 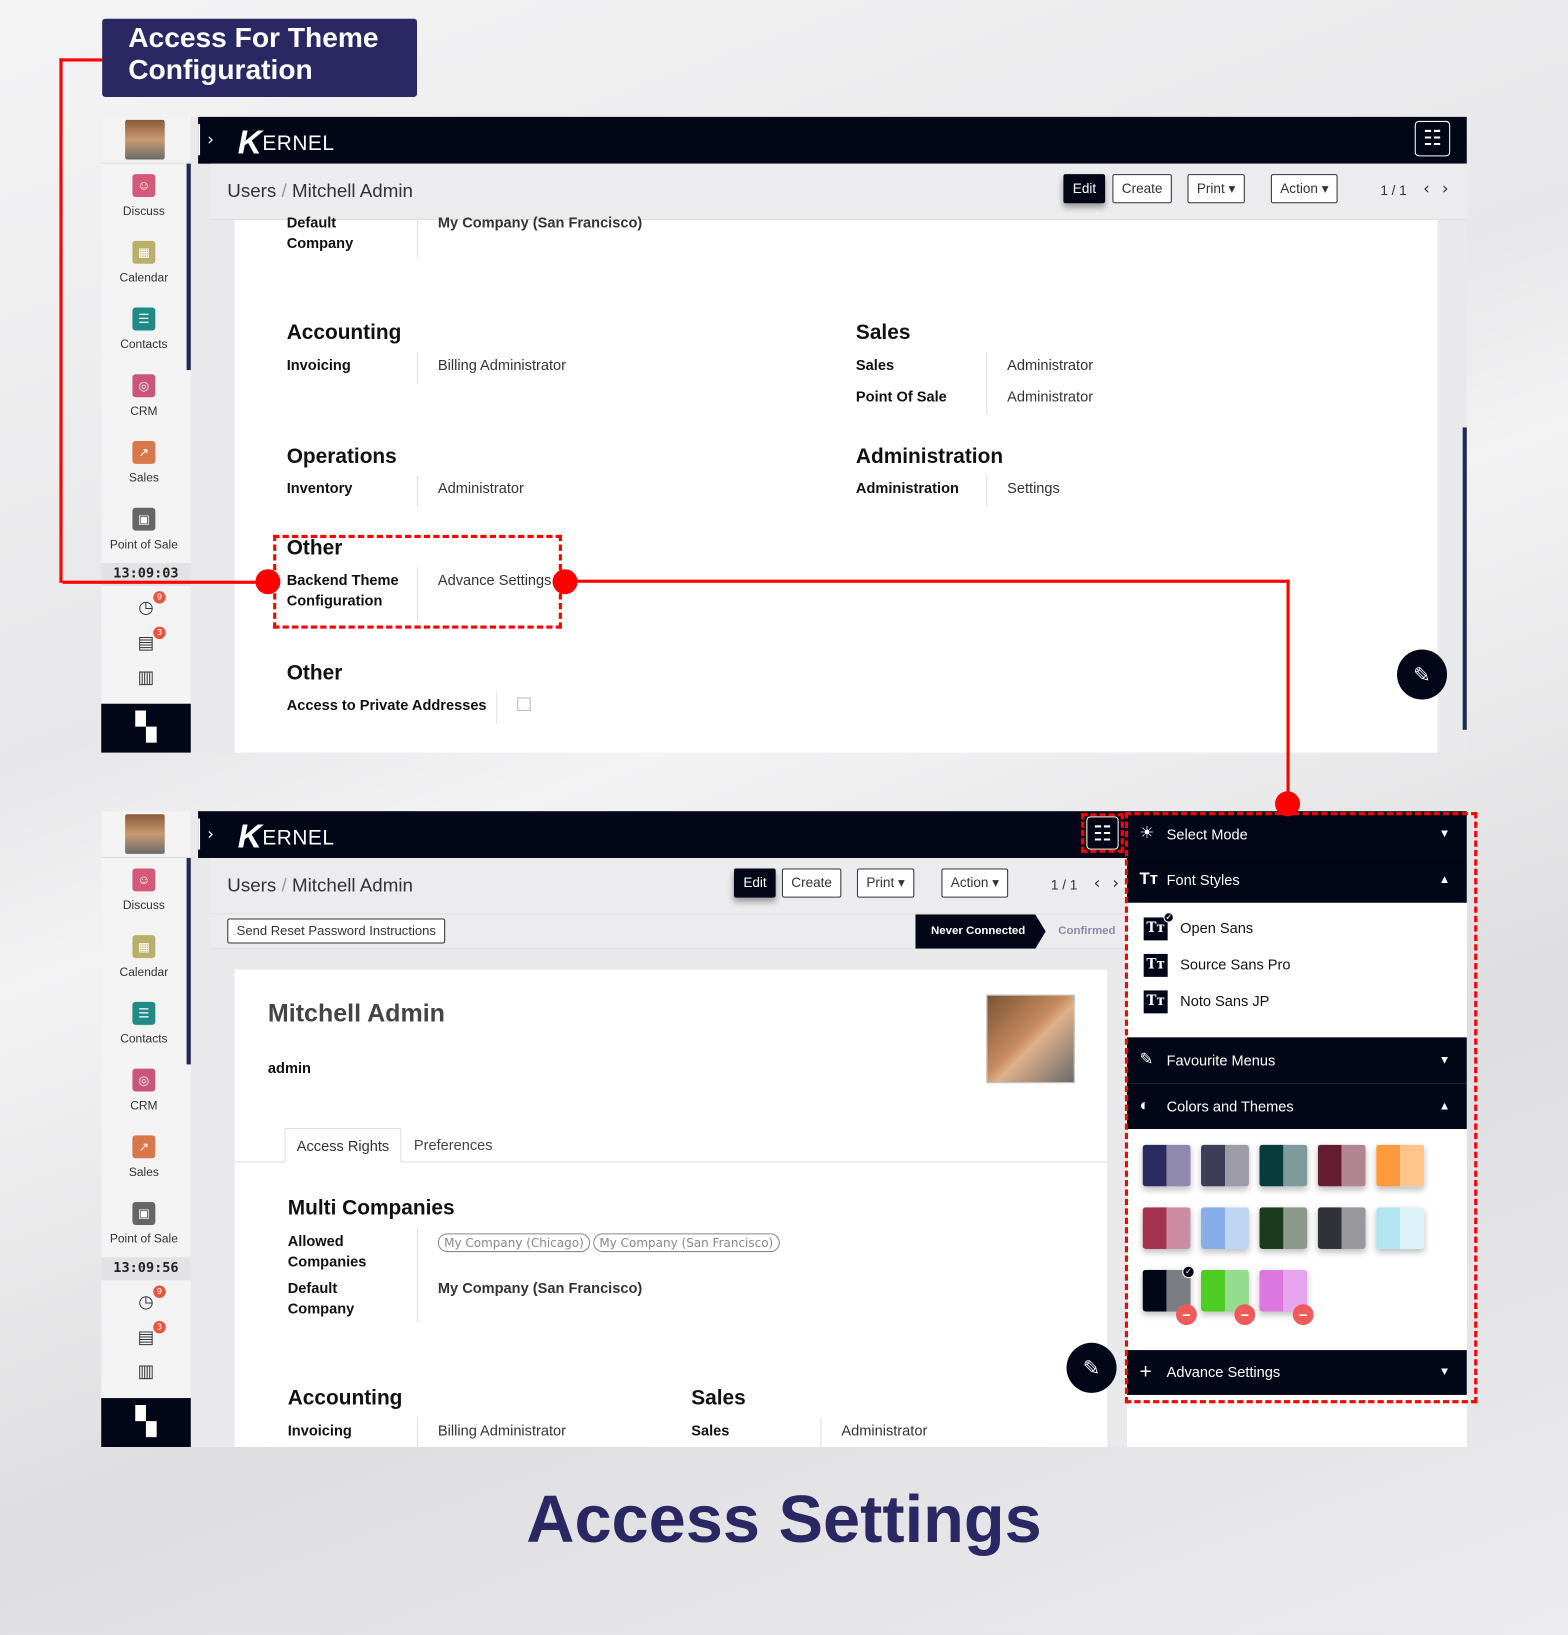 I want to click on company-tag: My Company (San Francisco), so click(x=686, y=1243).